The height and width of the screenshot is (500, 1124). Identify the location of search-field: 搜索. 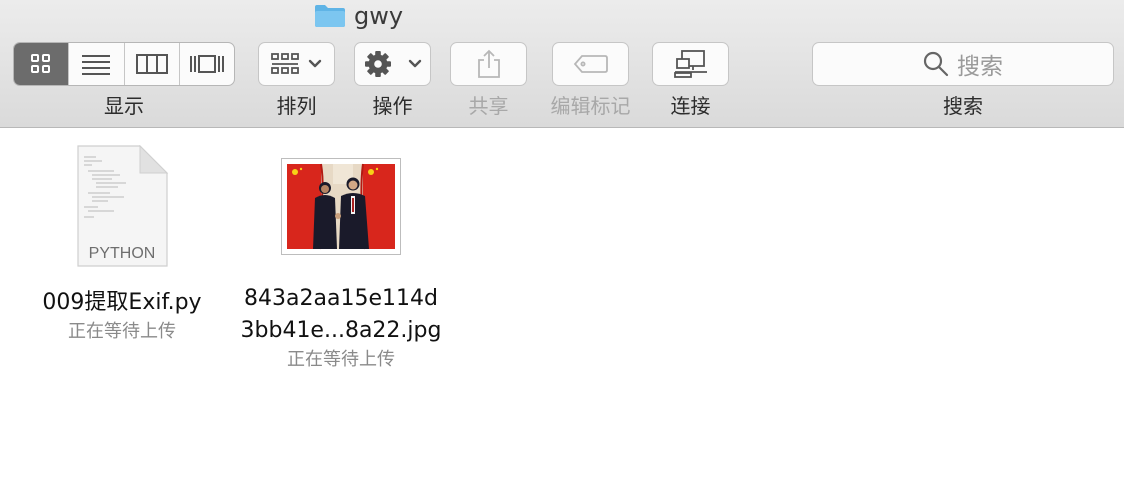
(963, 64).